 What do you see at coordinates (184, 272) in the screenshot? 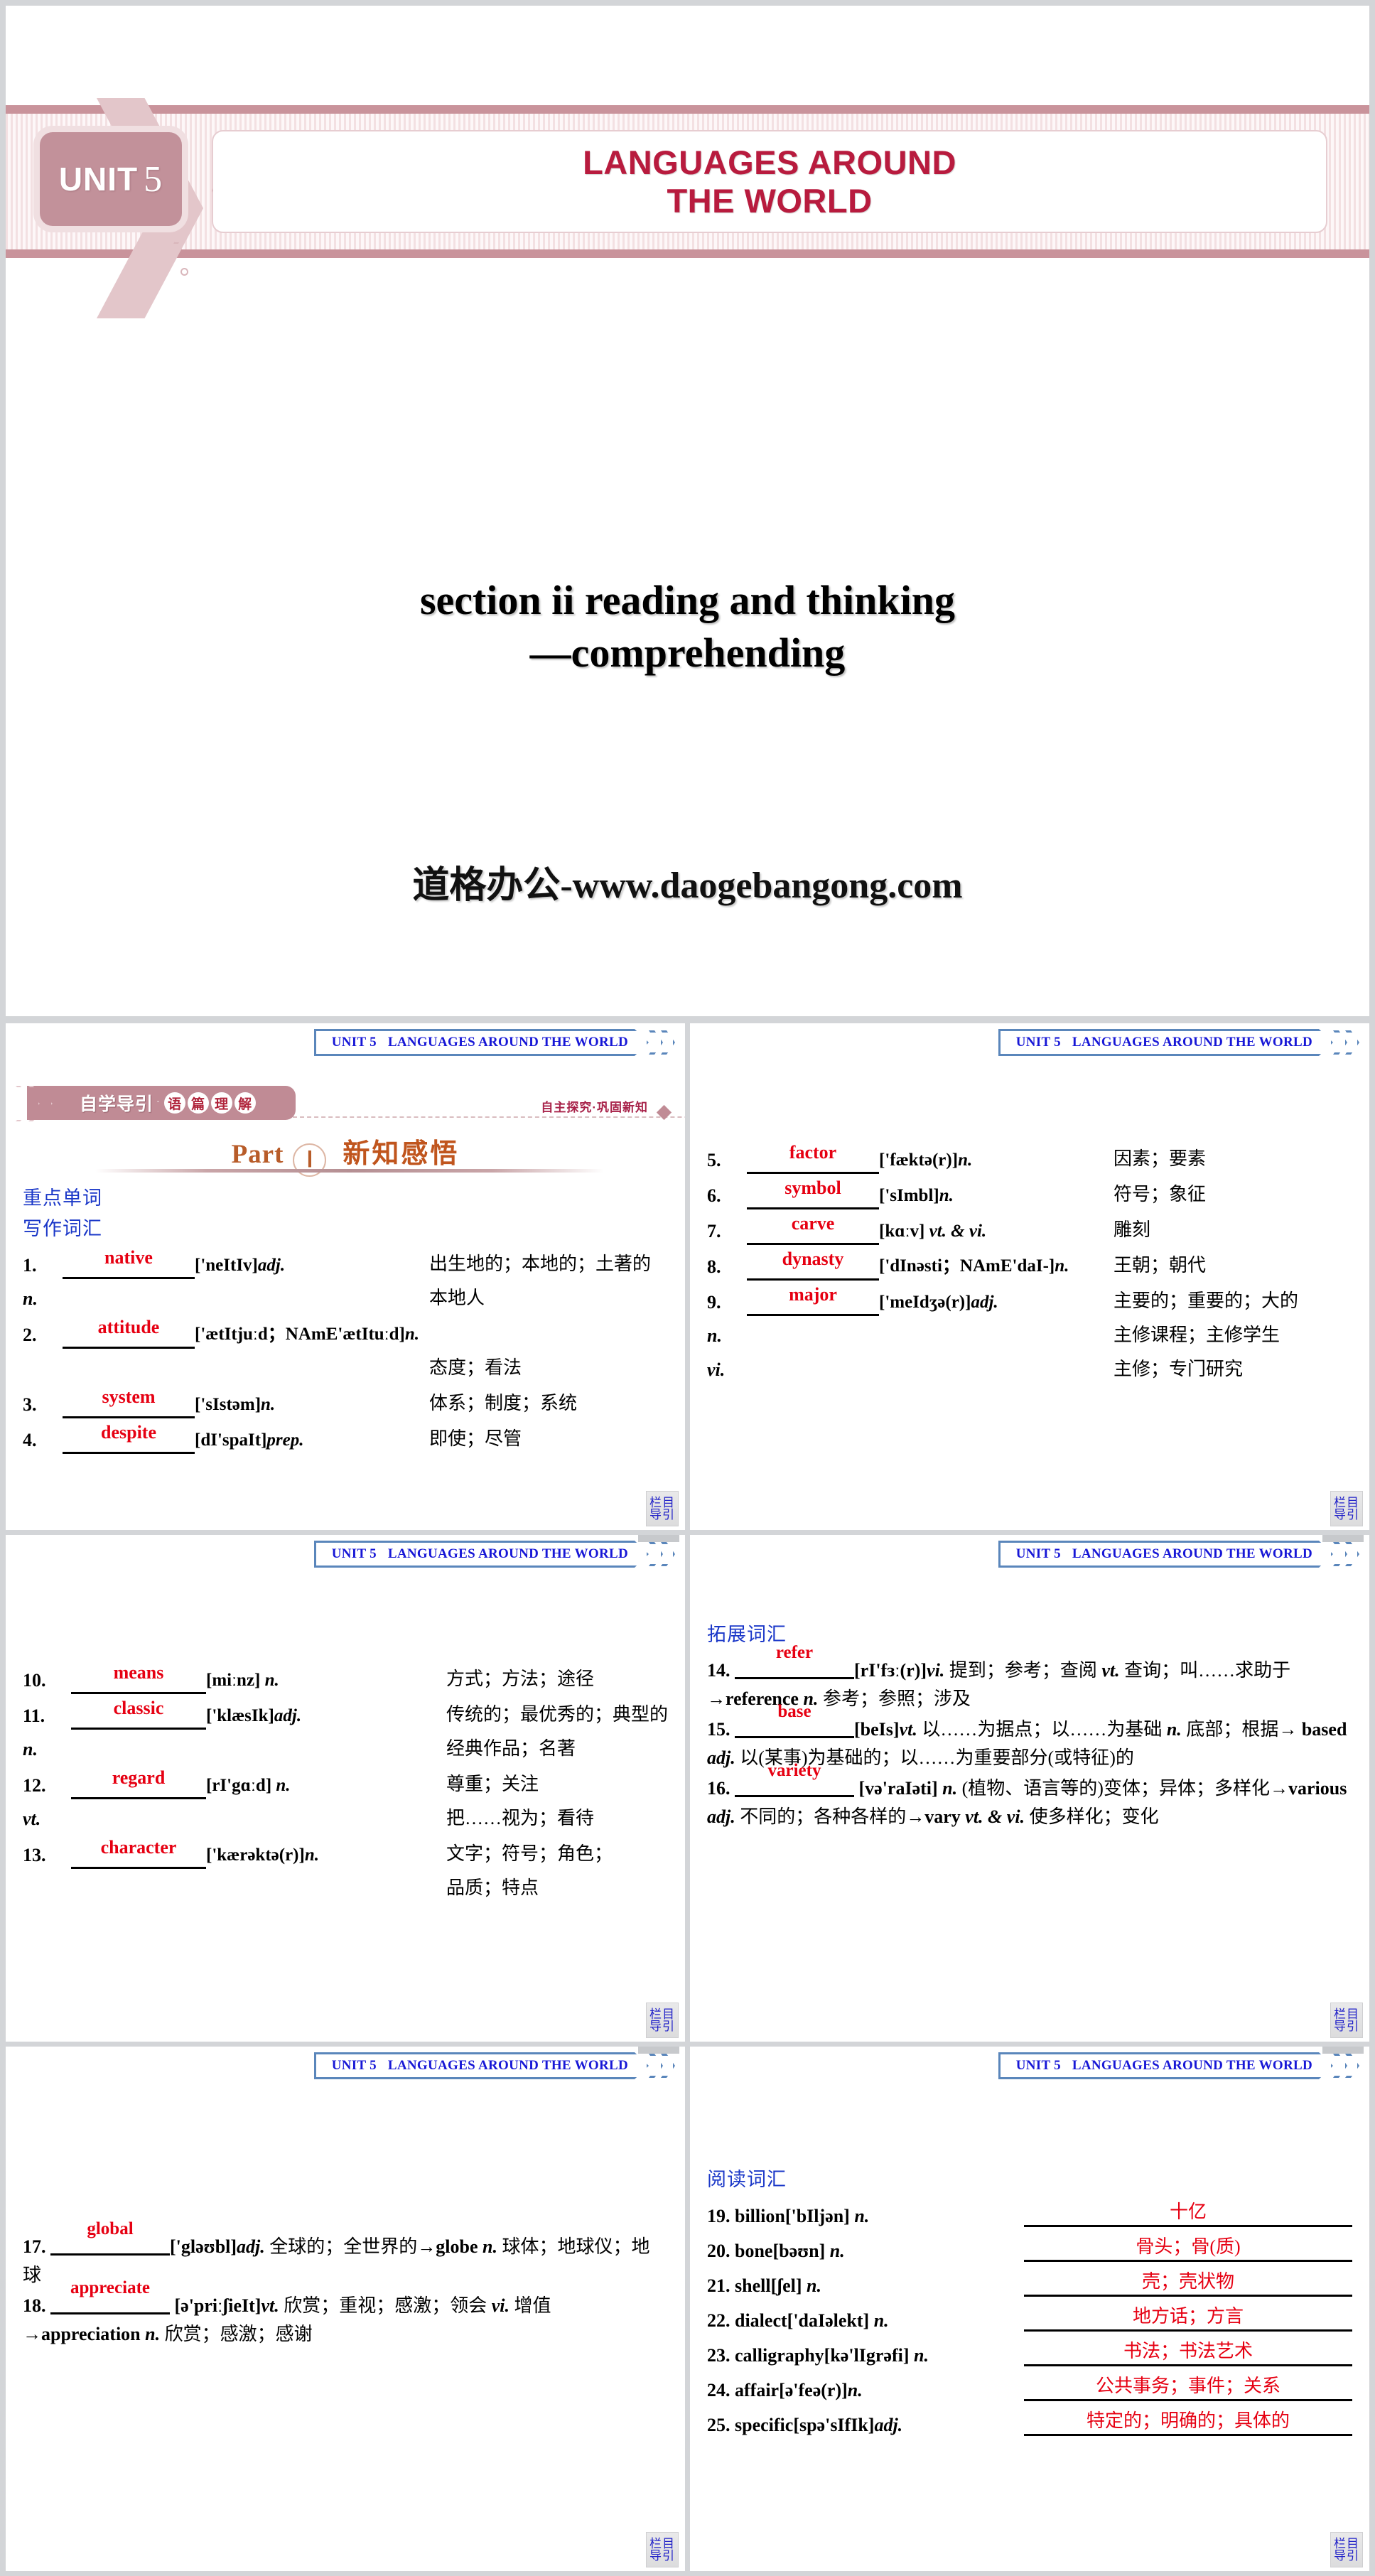
I see `chevron-dot-icon` at bounding box center [184, 272].